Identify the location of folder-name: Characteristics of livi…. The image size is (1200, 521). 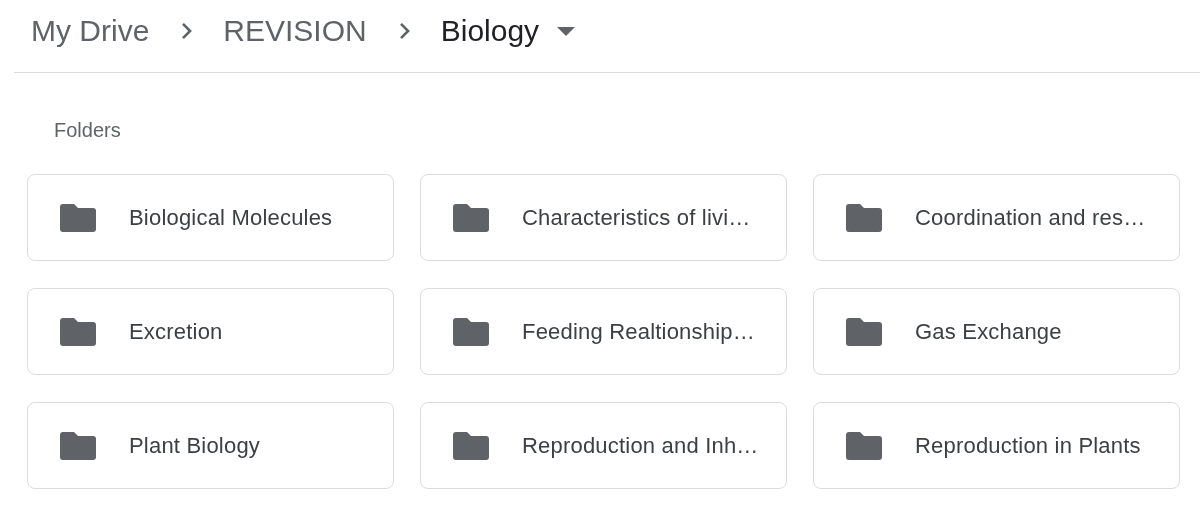
(636, 217).